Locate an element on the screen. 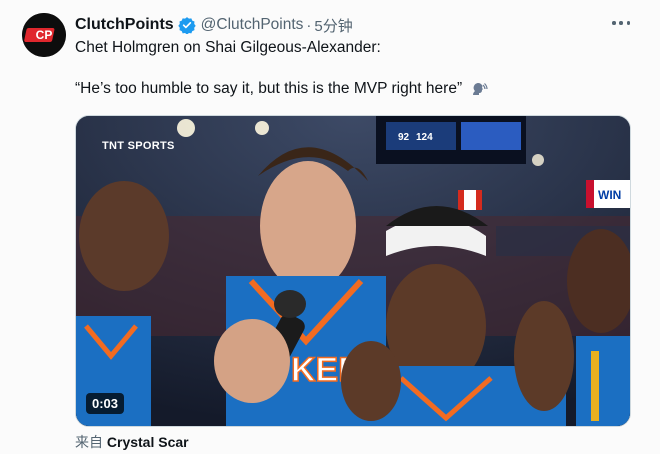  source-label: 来自 Crystal Scar is located at coordinates (132, 442).